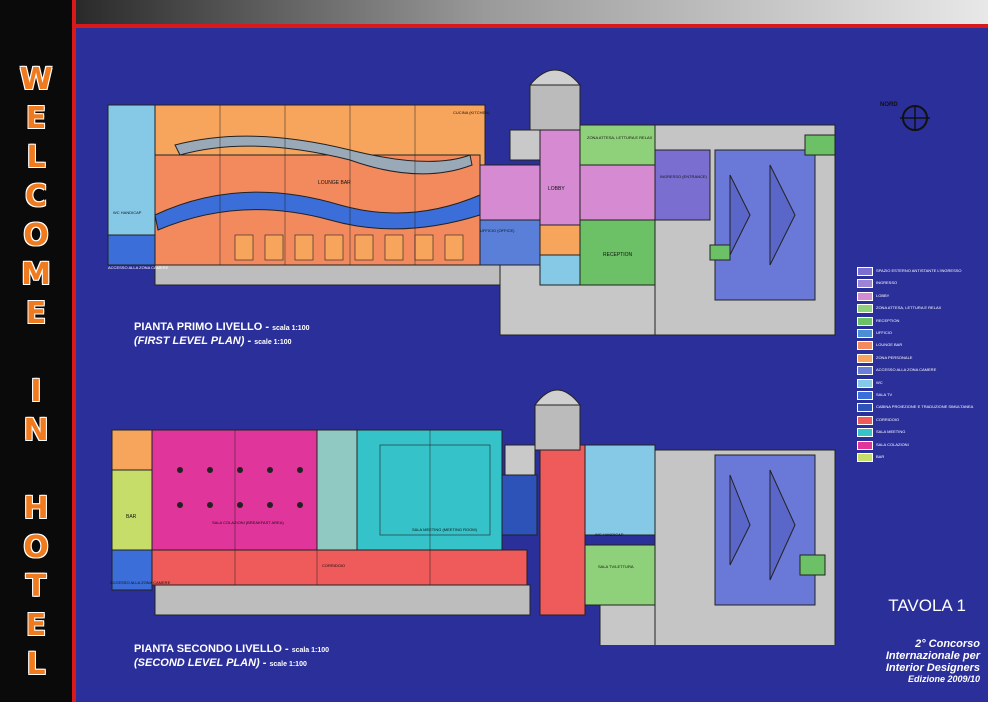 This screenshot has height=702, width=988. I want to click on label-meeting: SALA MEETING (MEETING ROOM), so click(444, 529).